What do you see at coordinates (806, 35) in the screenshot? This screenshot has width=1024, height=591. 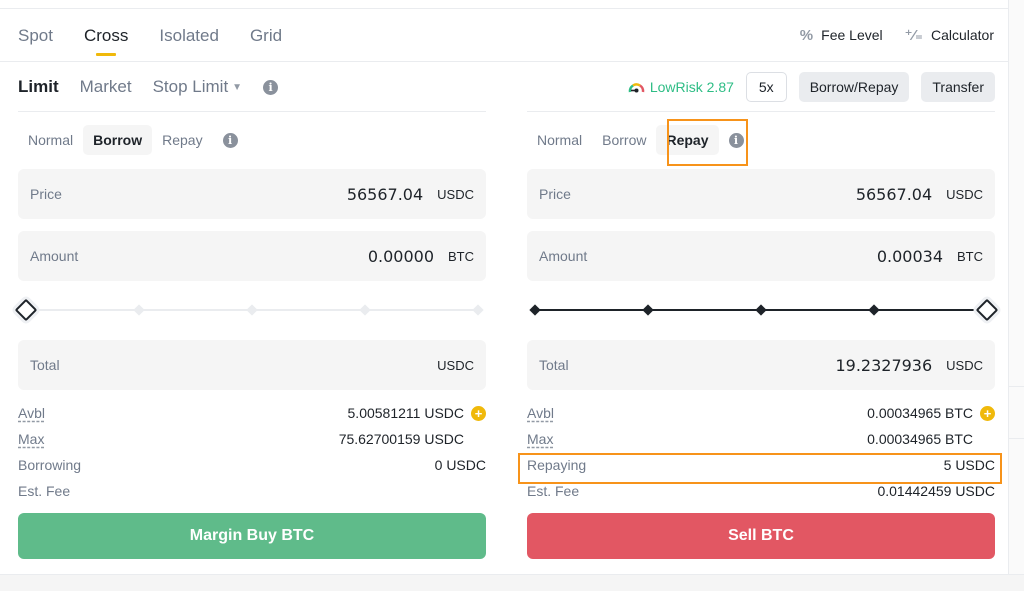 I see `percent-icon: %` at bounding box center [806, 35].